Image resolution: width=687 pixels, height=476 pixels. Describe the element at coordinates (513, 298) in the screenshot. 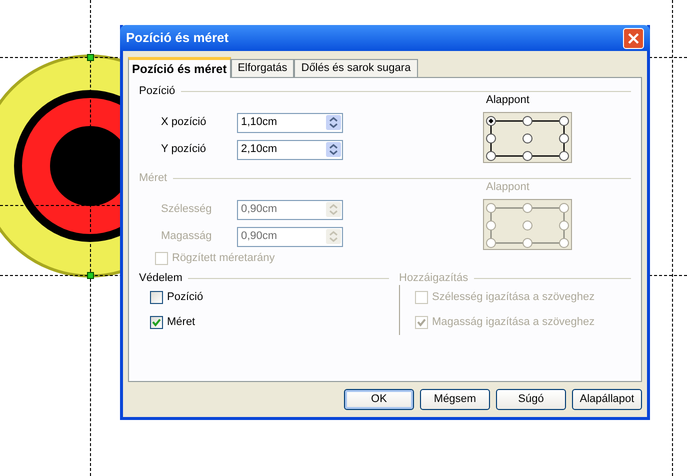

I see `checkbox-label: Szélesség igazítása a szöveghez` at that location.